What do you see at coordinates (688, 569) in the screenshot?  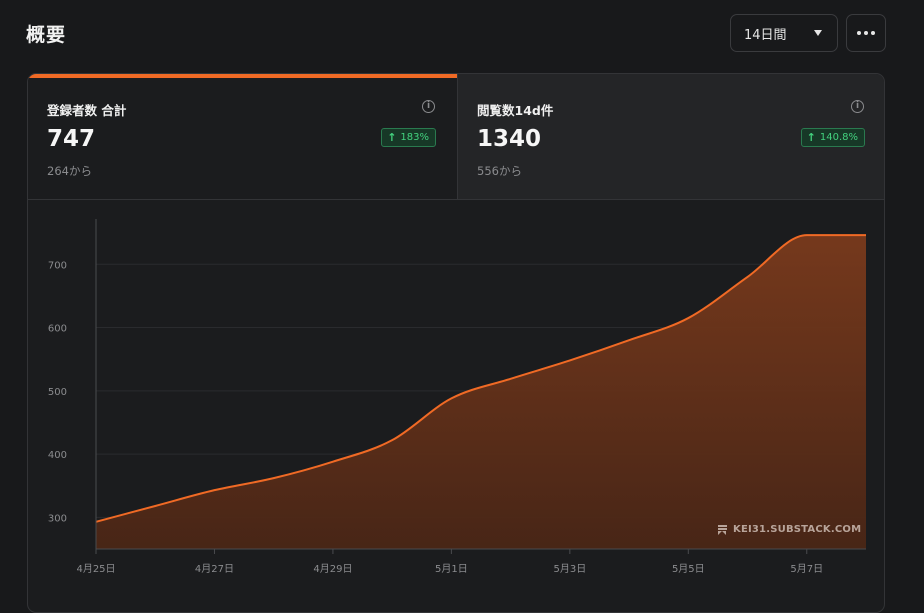 I see `x-tick-label: 5月5日` at bounding box center [688, 569].